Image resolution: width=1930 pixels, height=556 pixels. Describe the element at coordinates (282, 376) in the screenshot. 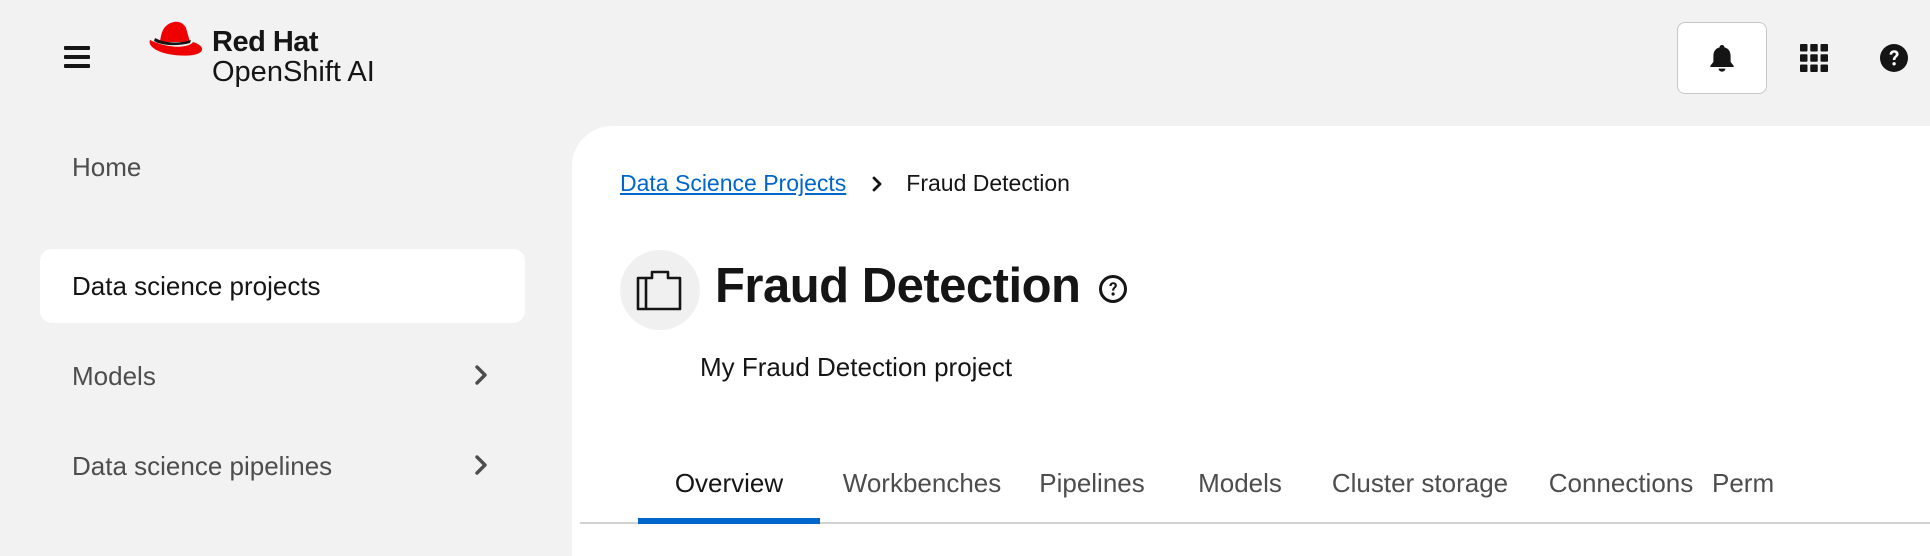

I see `sidebar-item-models: Models` at that location.